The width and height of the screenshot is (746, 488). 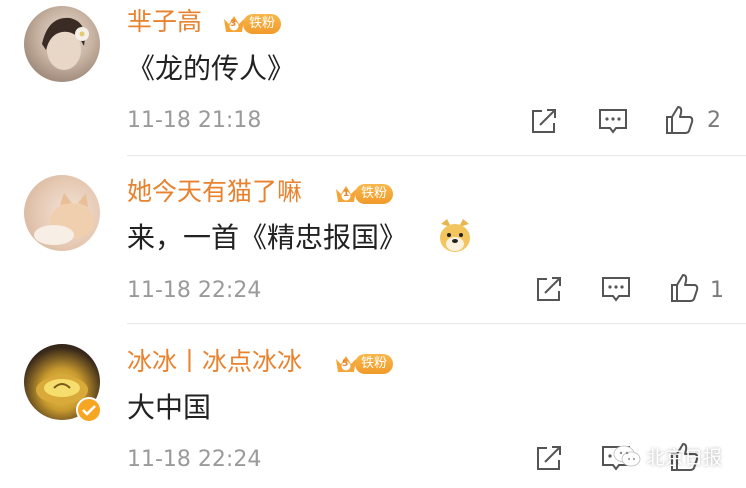 I want to click on badge-level: 1, so click(x=346, y=194).